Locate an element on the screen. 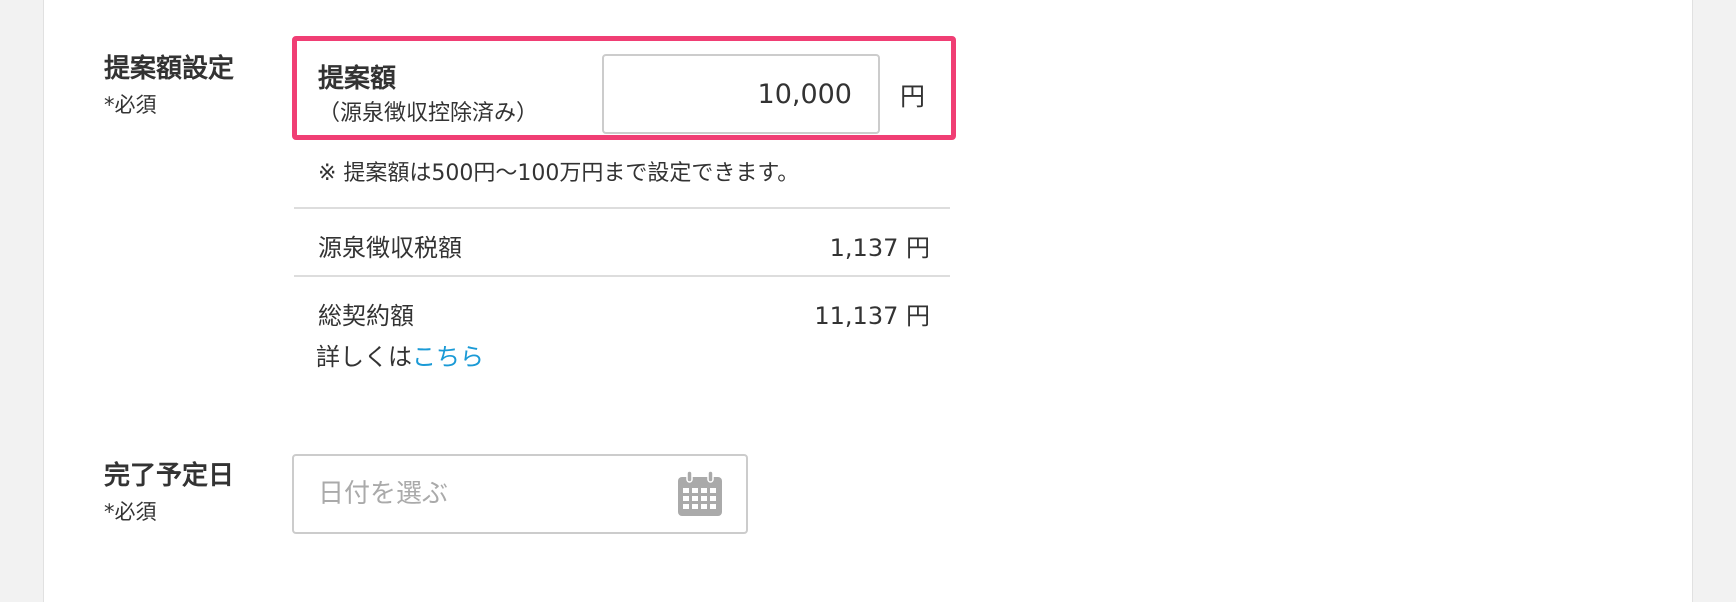 The height and width of the screenshot is (602, 1736). amount-unit: 円 is located at coordinates (913, 96).